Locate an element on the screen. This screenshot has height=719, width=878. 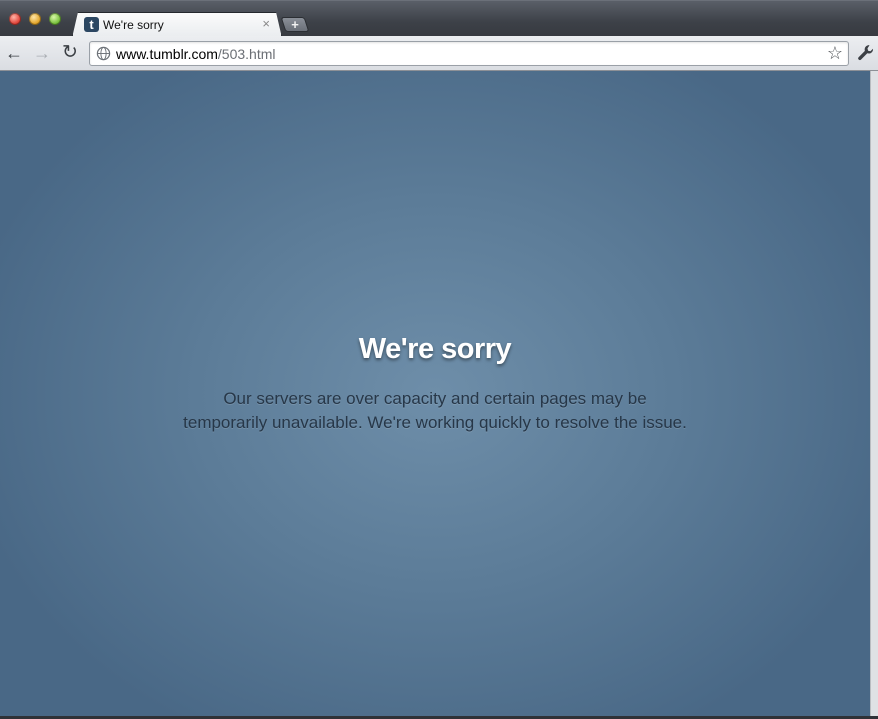
back-button: ← is located at coordinates (14, 54).